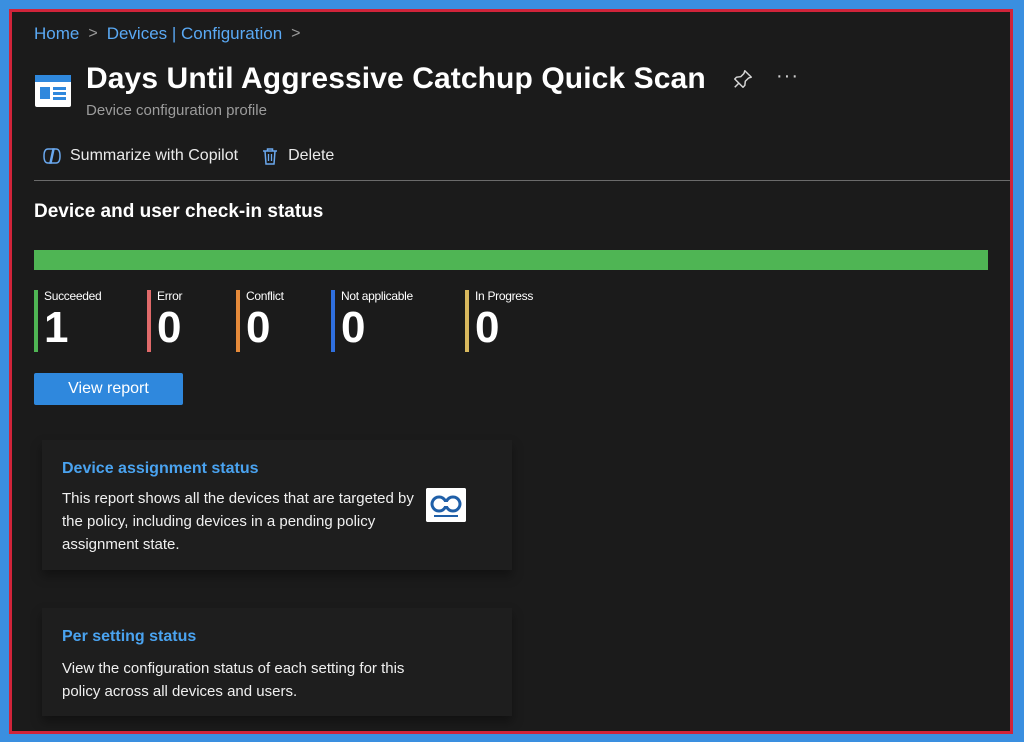  Describe the element at coordinates (396, 78) in the screenshot. I see `page-title: Days Until Aggressive Catchup Quick Scan` at that location.